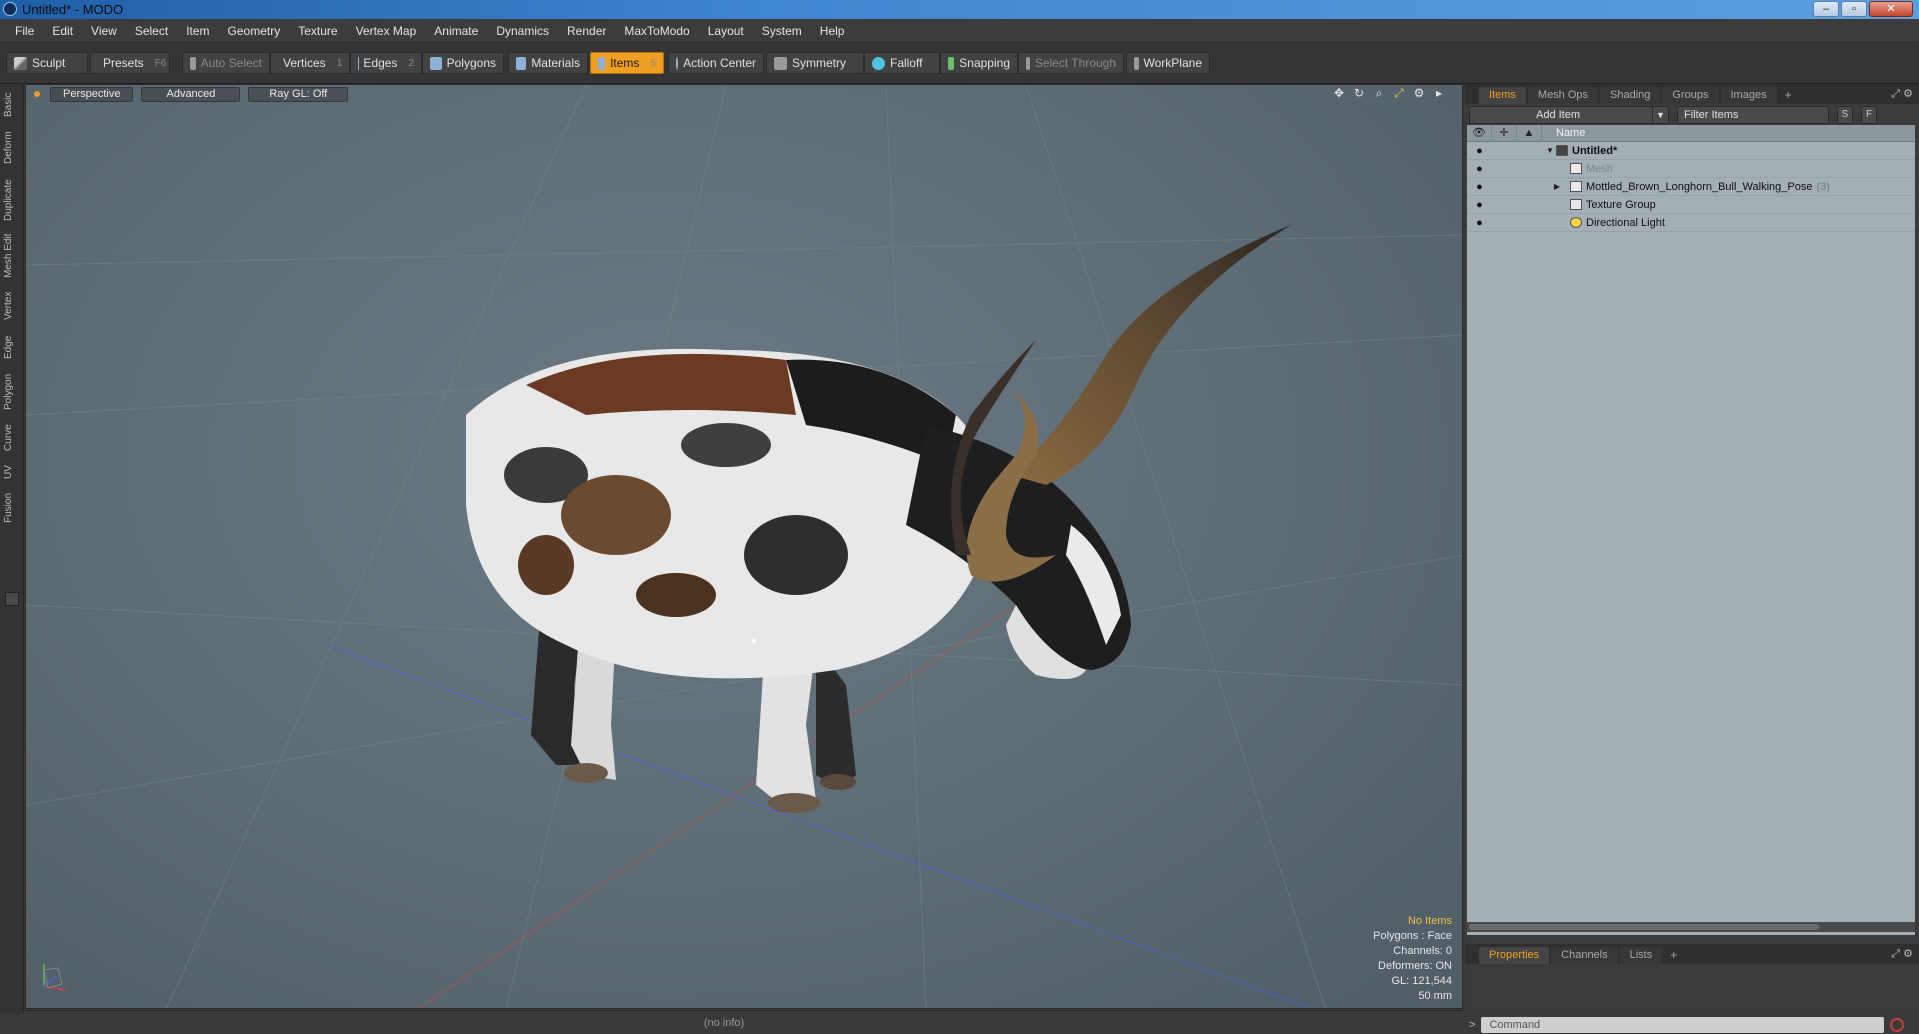 The image size is (1919, 1034). Describe the element at coordinates (386, 63) in the screenshot. I see `edges-button: Edges 2` at that location.